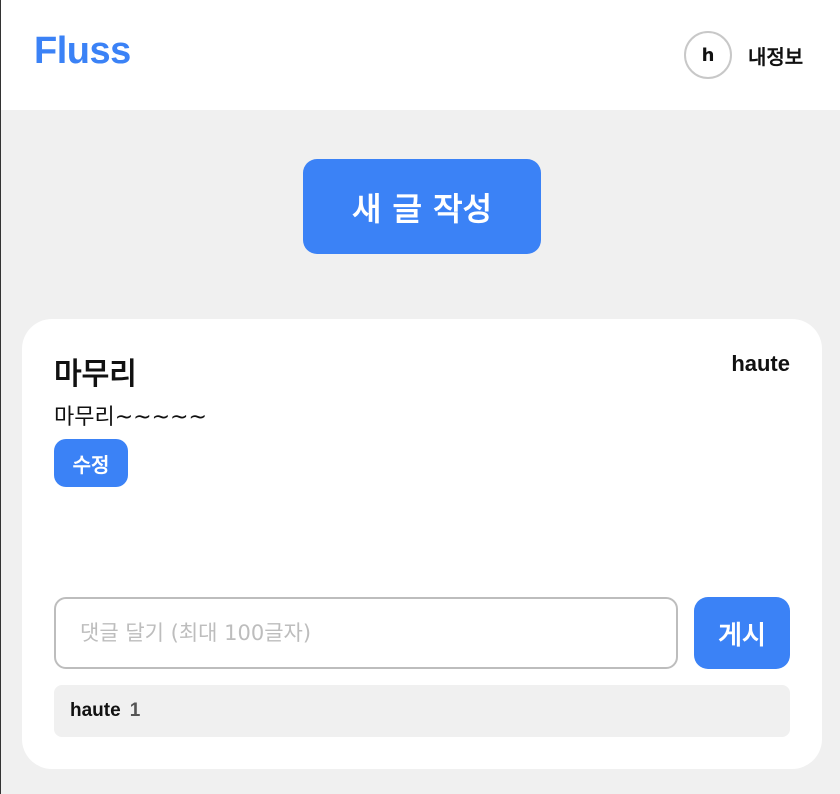  What do you see at coordinates (422, 711) in the screenshot?
I see `comment-item: haute 1` at bounding box center [422, 711].